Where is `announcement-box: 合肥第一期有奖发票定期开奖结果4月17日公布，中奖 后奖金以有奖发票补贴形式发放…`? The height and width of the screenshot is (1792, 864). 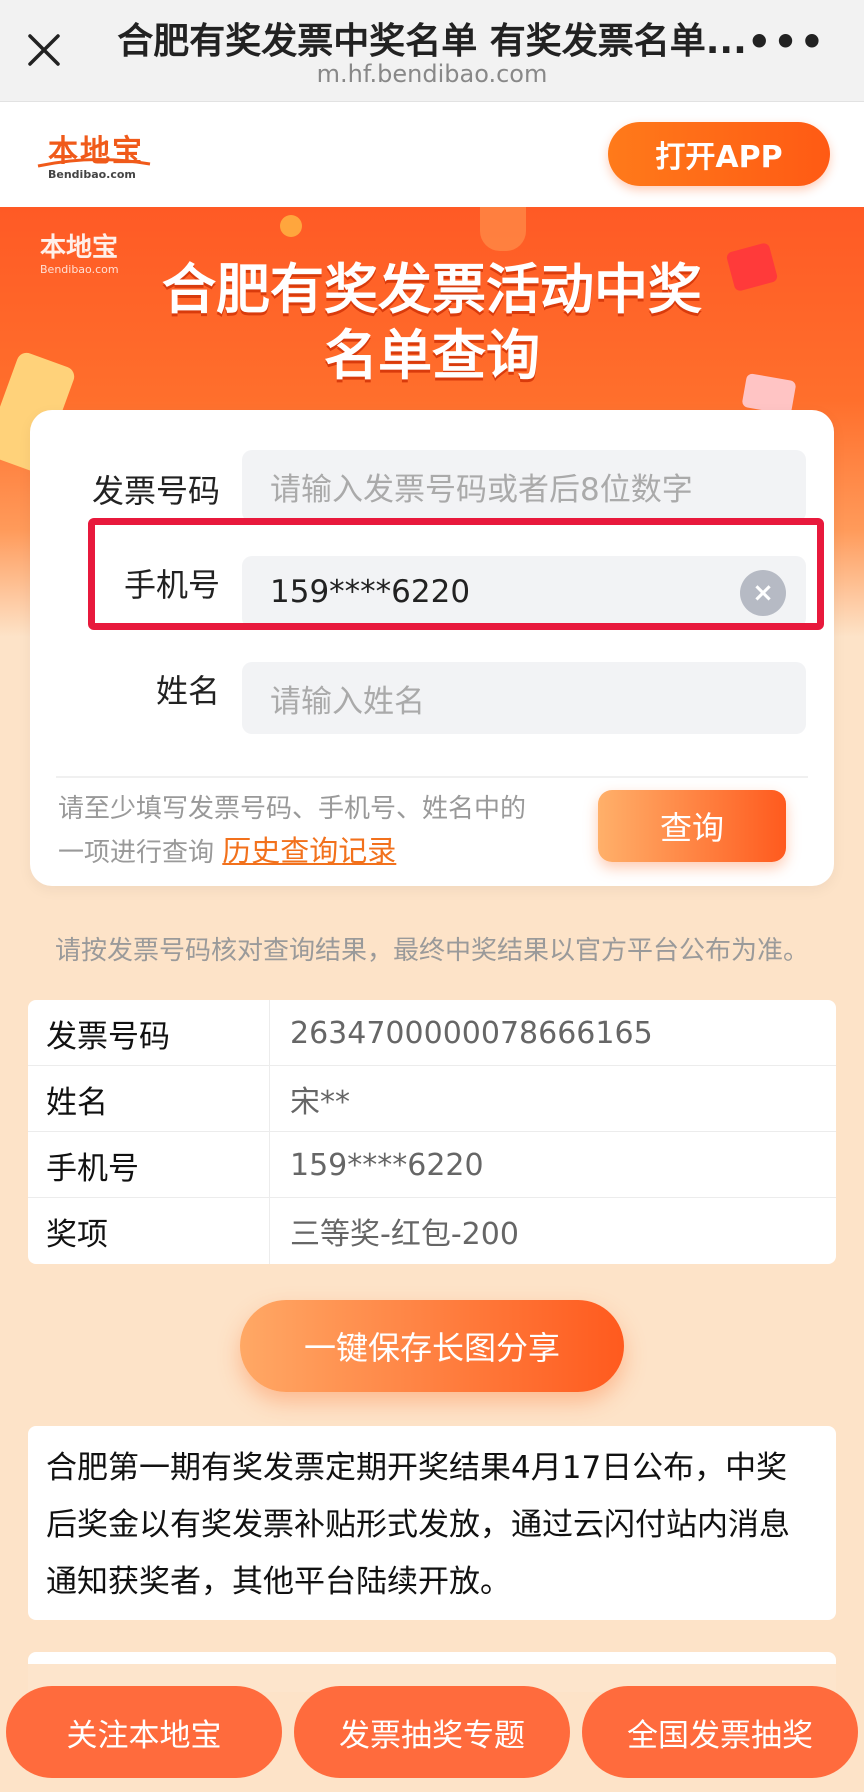
announcement-box: 合肥第一期有奖发票定期开奖结果4月17日公布，中奖 后奖金以有奖发票补贴形式发放… is located at coordinates (432, 1523).